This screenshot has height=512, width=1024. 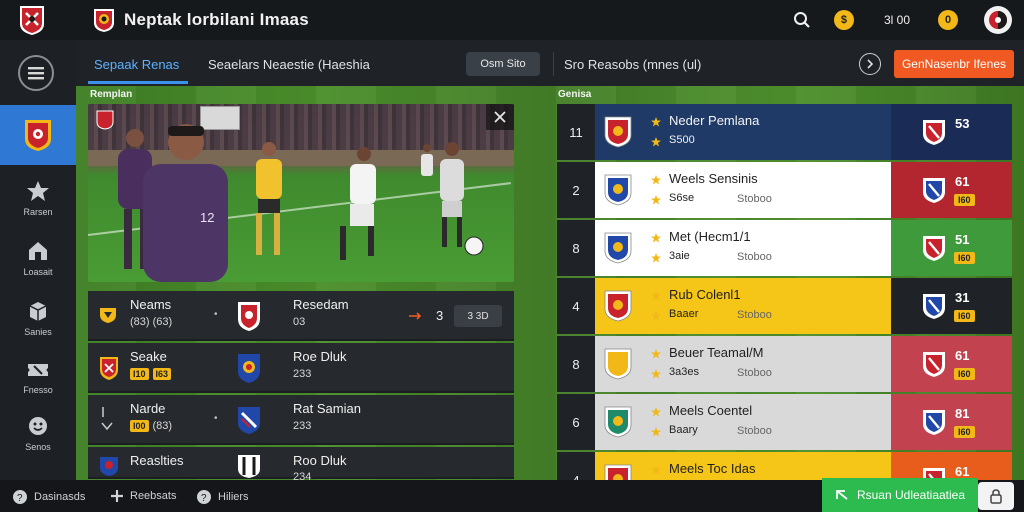 I want to click on standings-row: 8 Met (Hecm1/1 3aie Stoboo 51 l60, so click(x=784, y=248).